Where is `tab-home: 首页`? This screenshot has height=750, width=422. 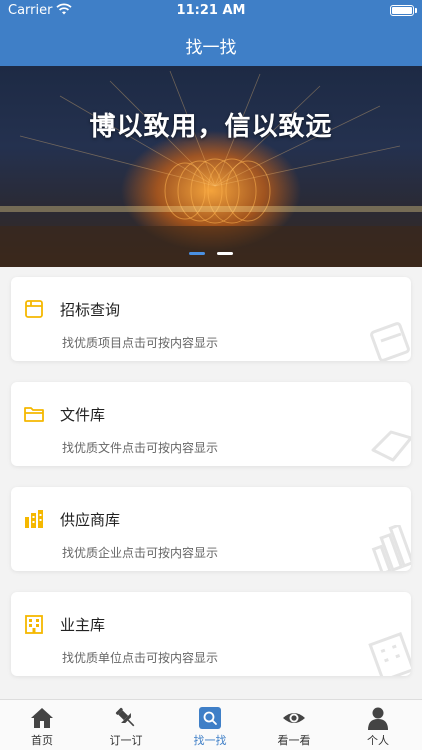
tab-home: 首页 is located at coordinates (42, 725).